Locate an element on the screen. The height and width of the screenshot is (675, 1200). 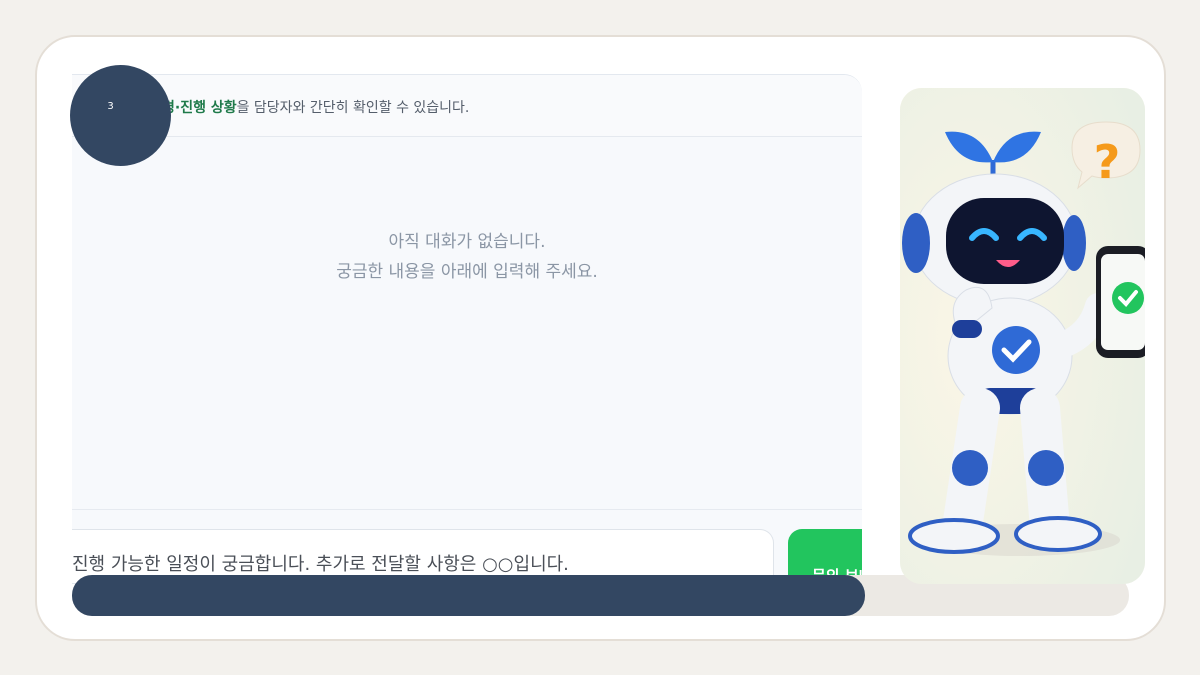
message-input: 진행 가능한 일정이 궁금합니다. 추가로 전달할 사항은 ○○입니다. is located at coordinates (417, 563).